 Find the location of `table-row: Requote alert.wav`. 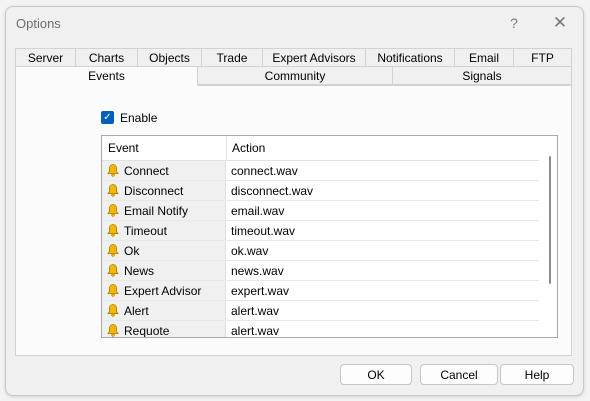

table-row: Requote alert.wav is located at coordinates (320, 329).